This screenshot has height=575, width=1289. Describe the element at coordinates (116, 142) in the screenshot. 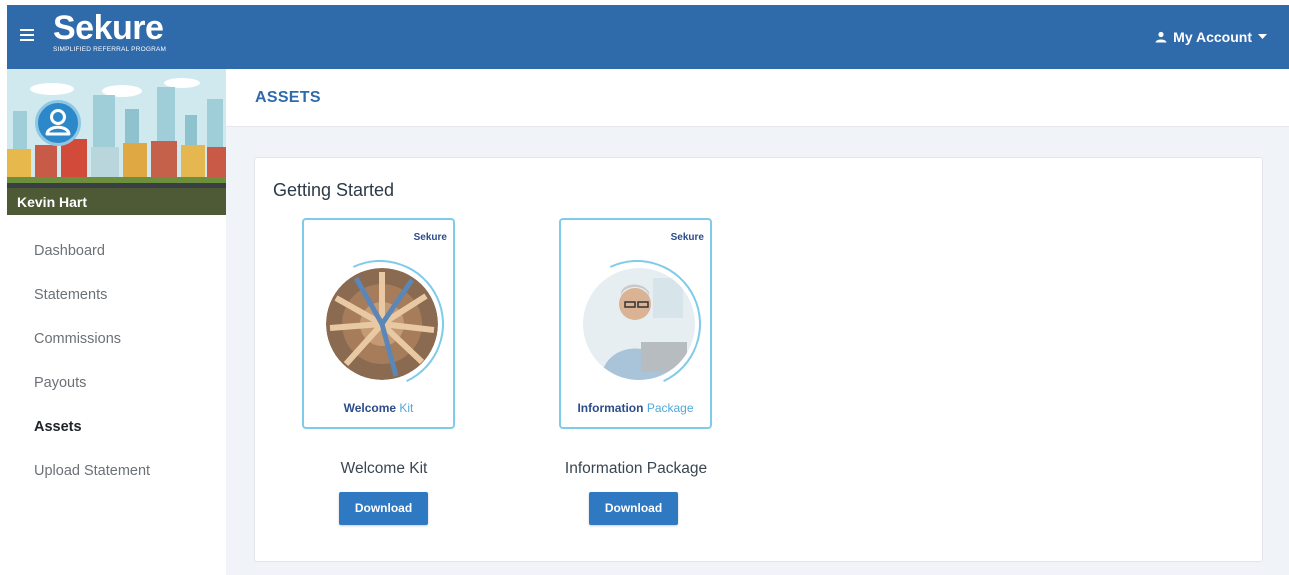

I see `profile-banner: Kevin Hart` at that location.